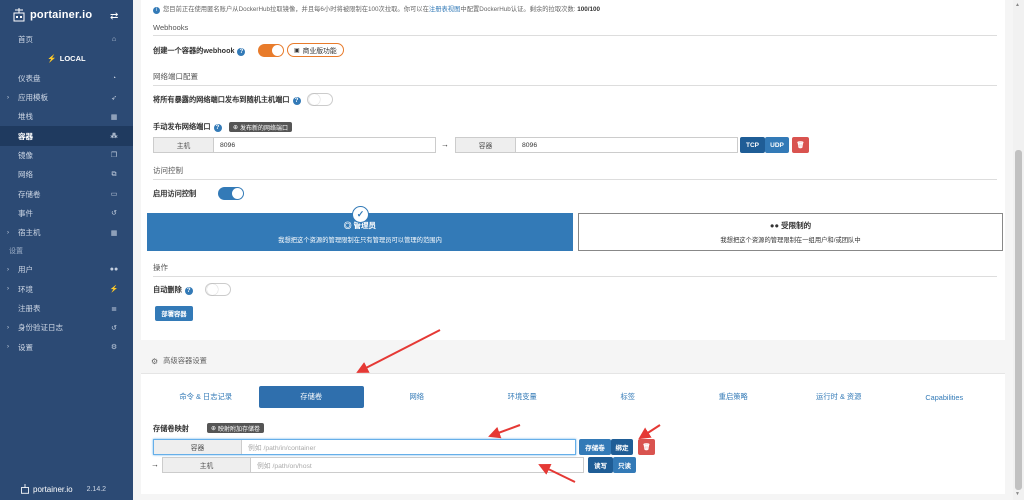 The width and height of the screenshot is (1024, 500). I want to click on sidebar-item-settings: › 设置 ⚙, so click(66, 346).